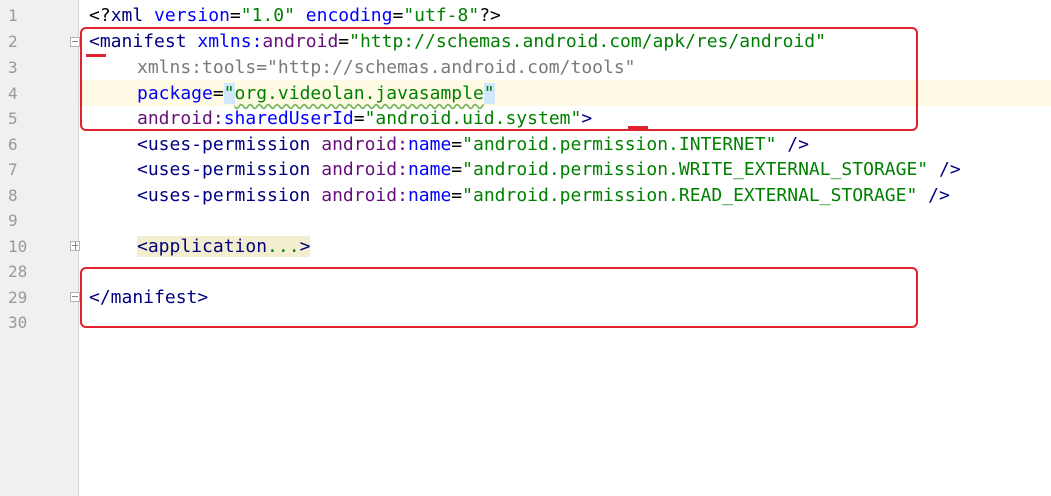 The height and width of the screenshot is (496, 1051). What do you see at coordinates (13, 15) in the screenshot?
I see `line-number: 1` at bounding box center [13, 15].